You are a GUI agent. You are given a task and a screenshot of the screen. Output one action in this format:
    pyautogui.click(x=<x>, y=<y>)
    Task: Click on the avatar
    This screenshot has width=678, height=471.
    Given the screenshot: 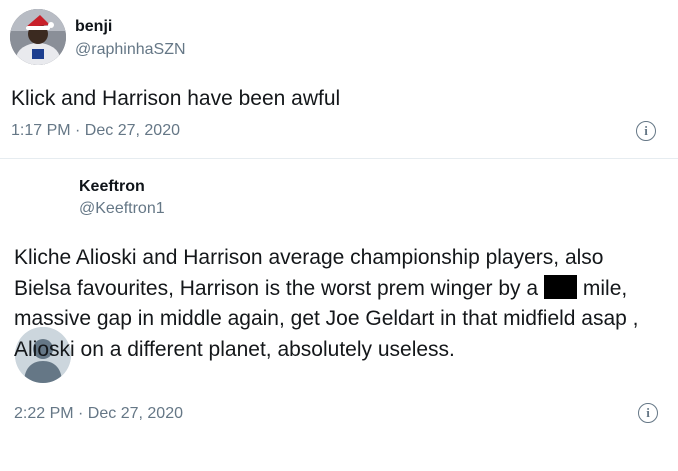 What is the action you would take?
    pyautogui.click(x=38, y=37)
    